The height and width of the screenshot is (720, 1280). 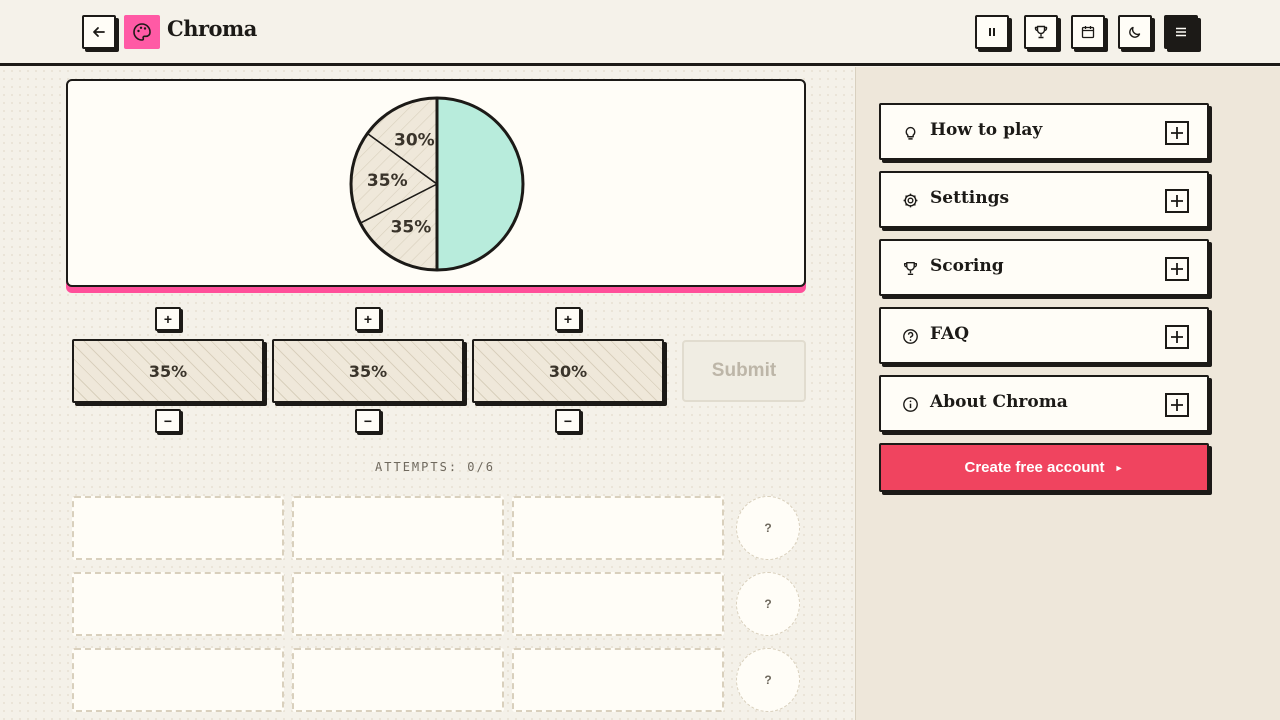 I want to click on moon-icon, so click(x=1135, y=32).